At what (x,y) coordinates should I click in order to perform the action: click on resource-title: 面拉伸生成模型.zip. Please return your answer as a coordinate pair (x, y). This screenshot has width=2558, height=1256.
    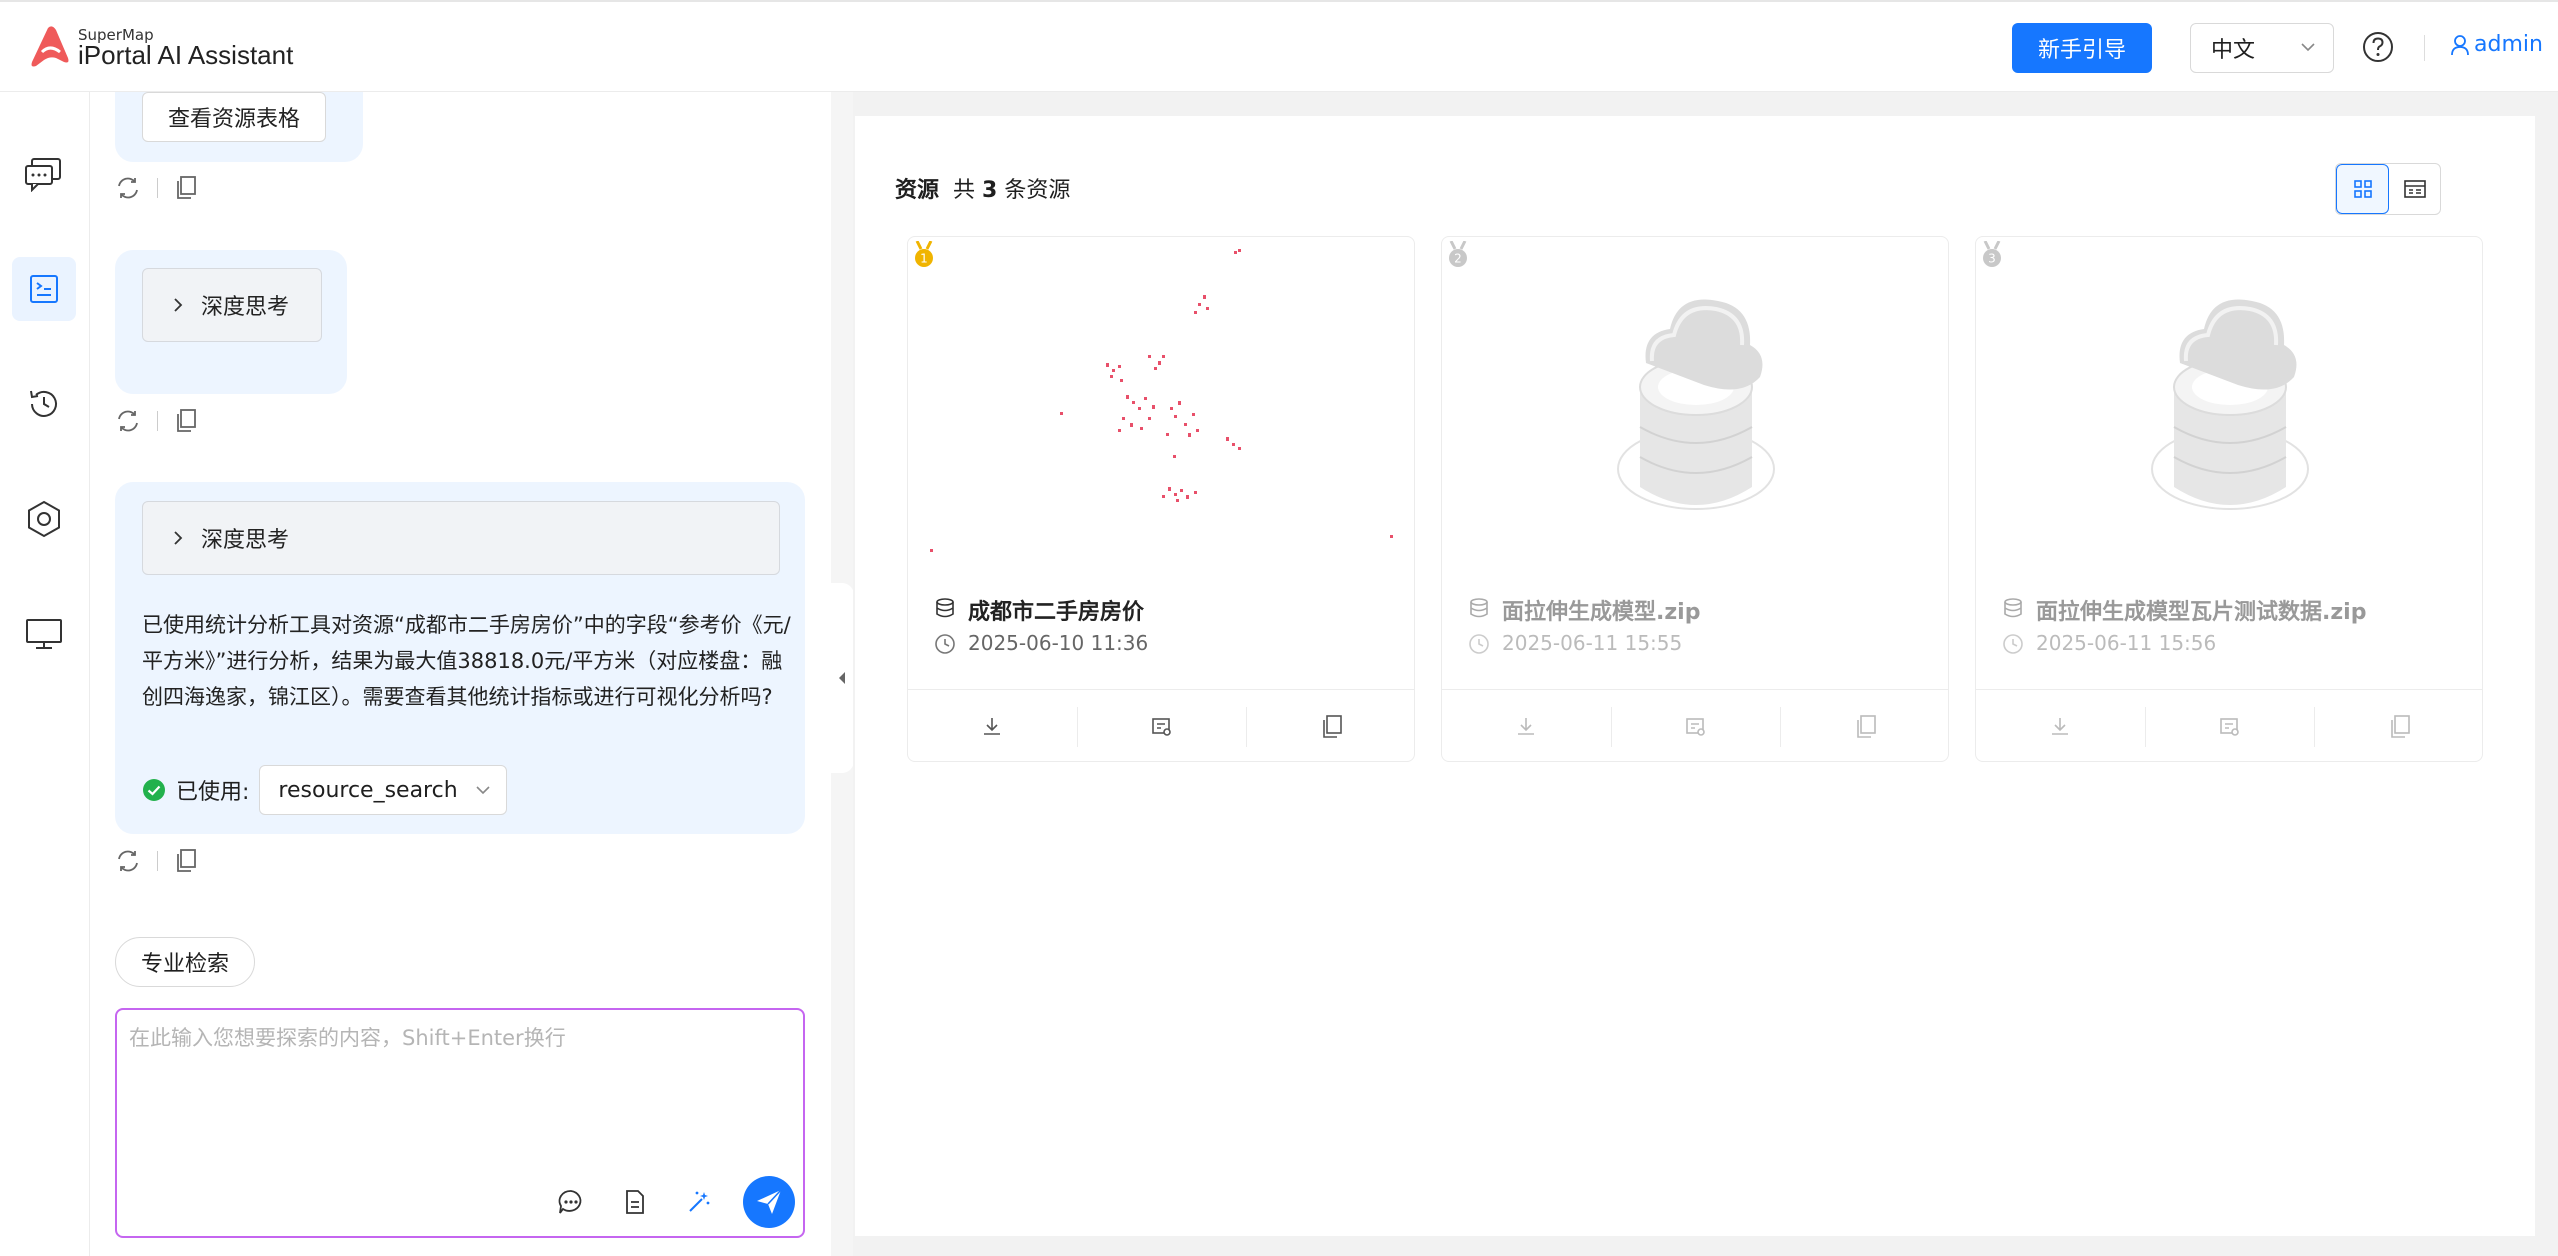
    Looking at the image, I should click on (1601, 610).